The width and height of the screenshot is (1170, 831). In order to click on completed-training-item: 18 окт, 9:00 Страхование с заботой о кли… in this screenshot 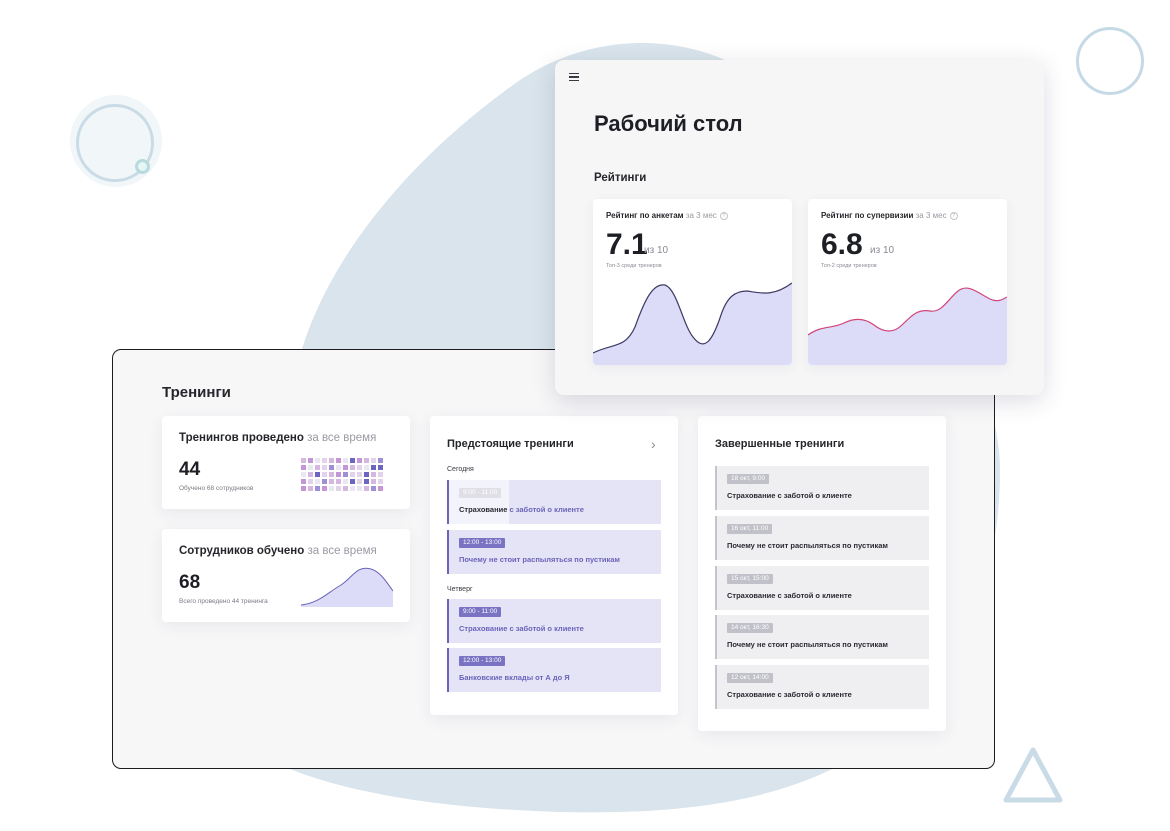, I will do `click(822, 488)`.